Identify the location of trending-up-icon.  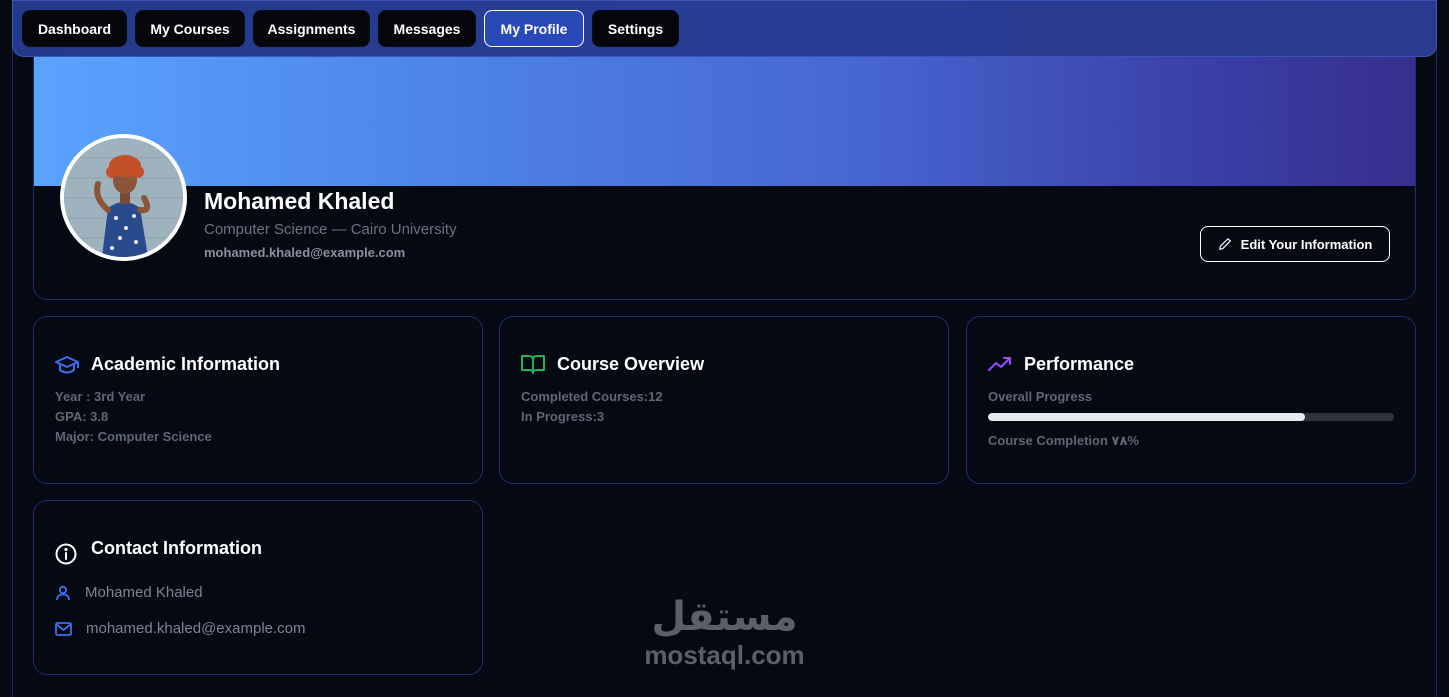
(999, 364).